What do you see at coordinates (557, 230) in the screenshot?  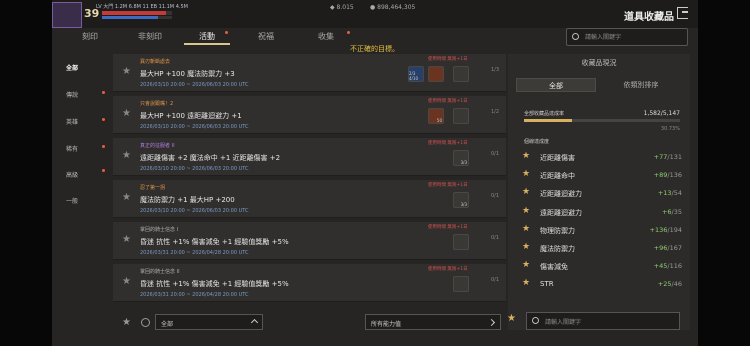 I see `stat-name: 物理防禦力` at bounding box center [557, 230].